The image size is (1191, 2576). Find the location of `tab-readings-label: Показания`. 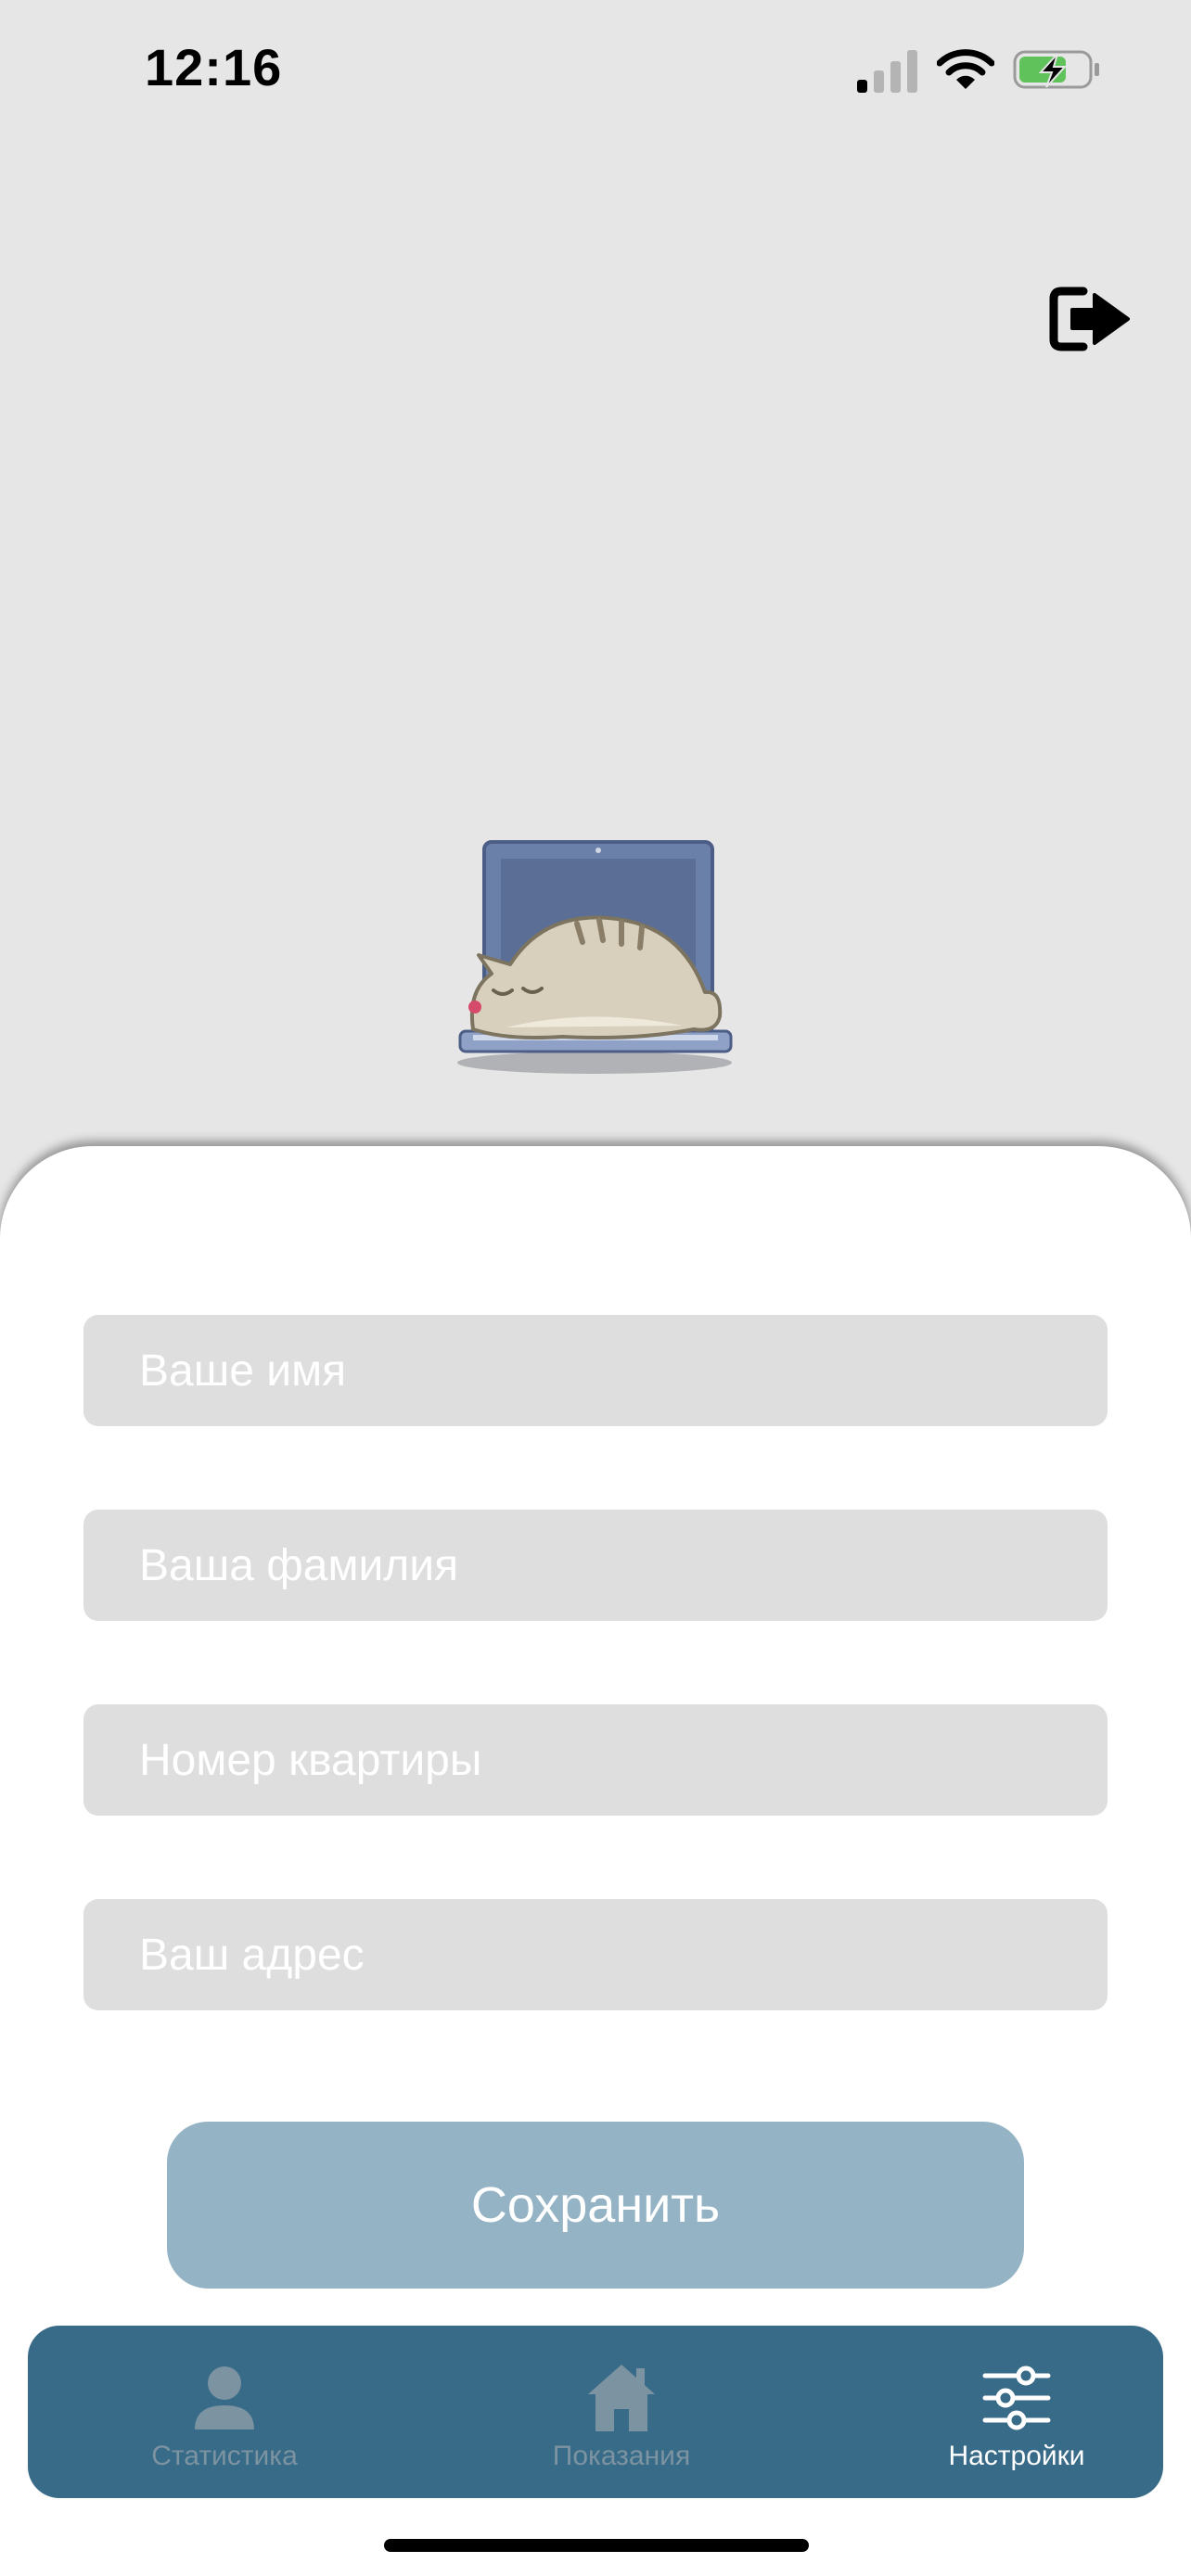

tab-readings-label: Показания is located at coordinates (621, 2456).